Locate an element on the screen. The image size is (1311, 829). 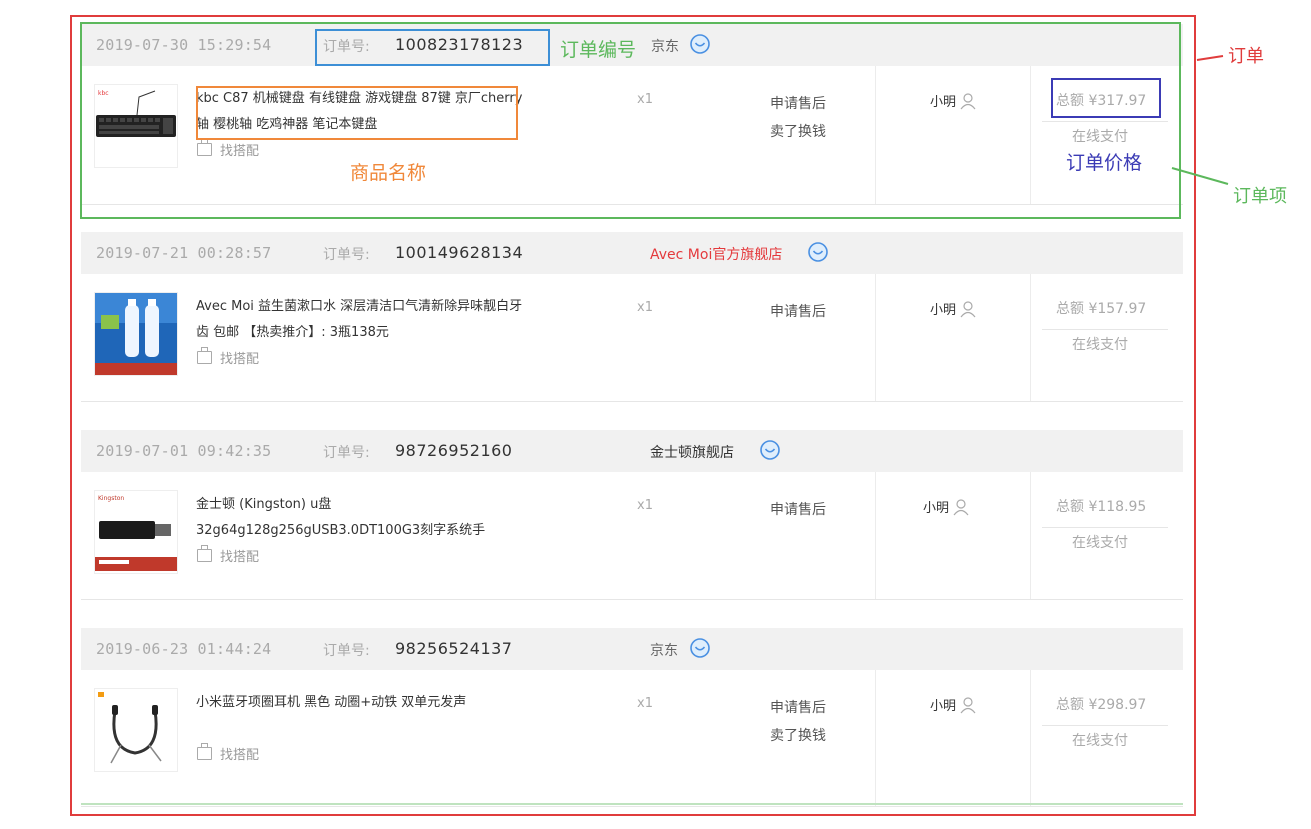
order-total: 总额 ¥157.97 is located at coordinates (1101, 309).